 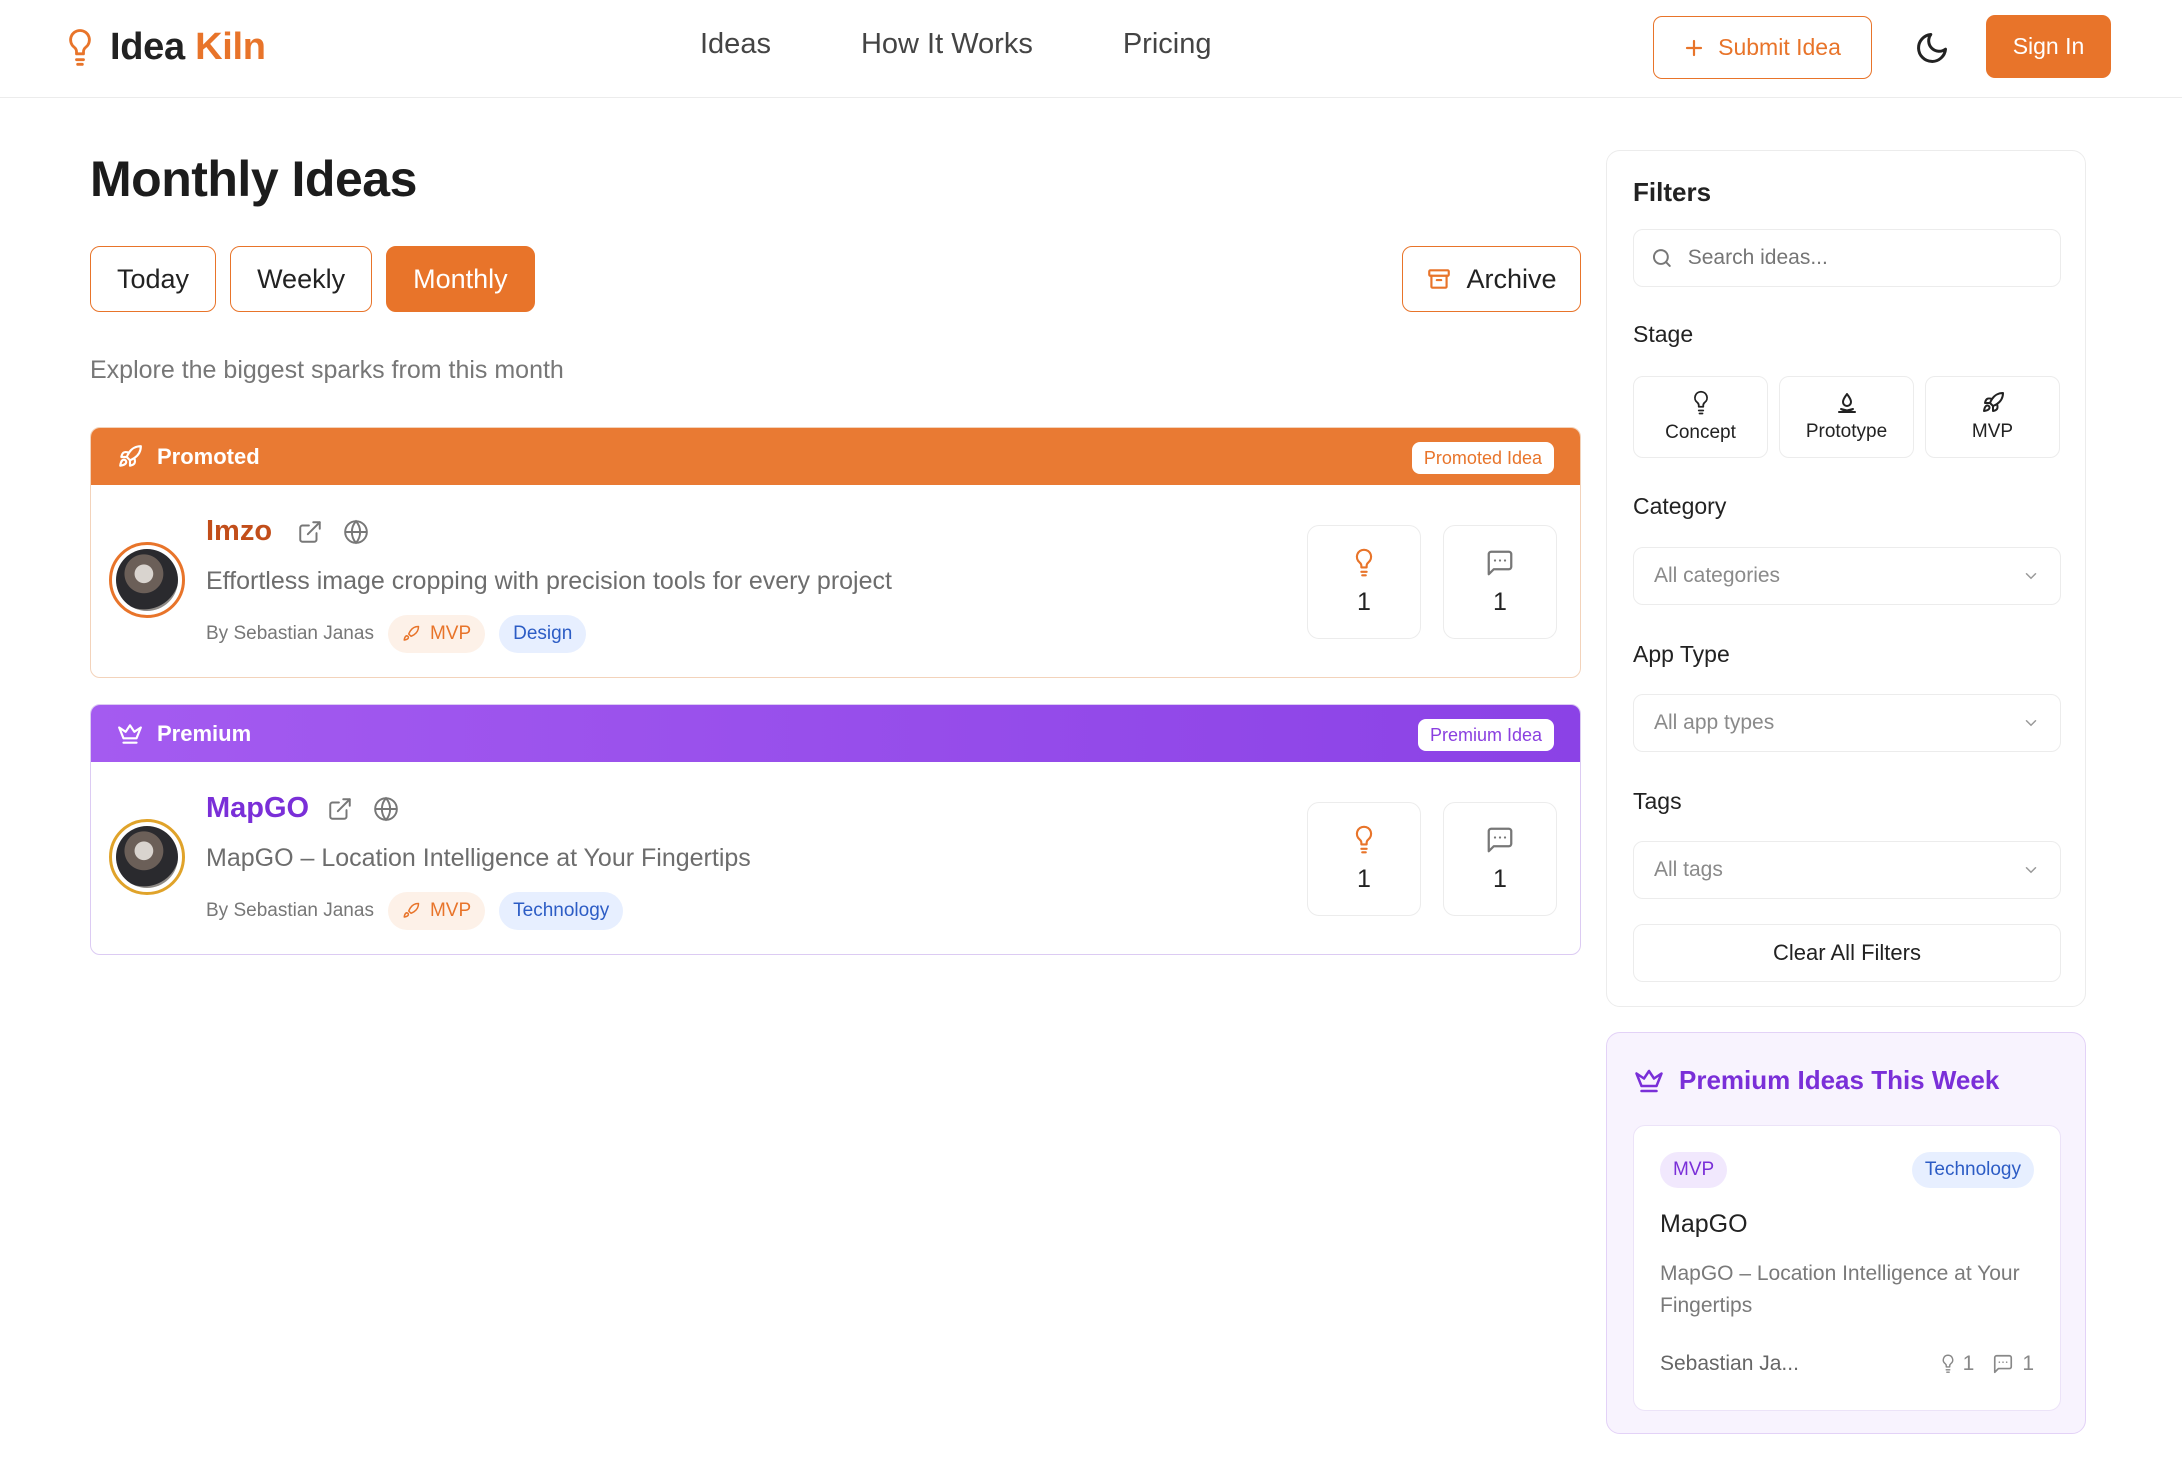 What do you see at coordinates (1846, 403) in the screenshot?
I see `flask-icon` at bounding box center [1846, 403].